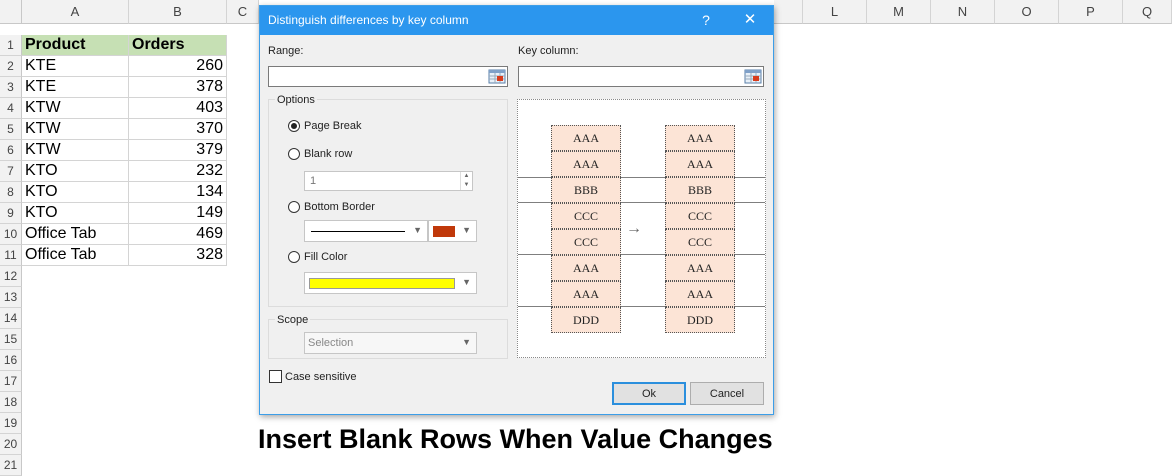  I want to click on fill-color-radio, so click(294, 257).